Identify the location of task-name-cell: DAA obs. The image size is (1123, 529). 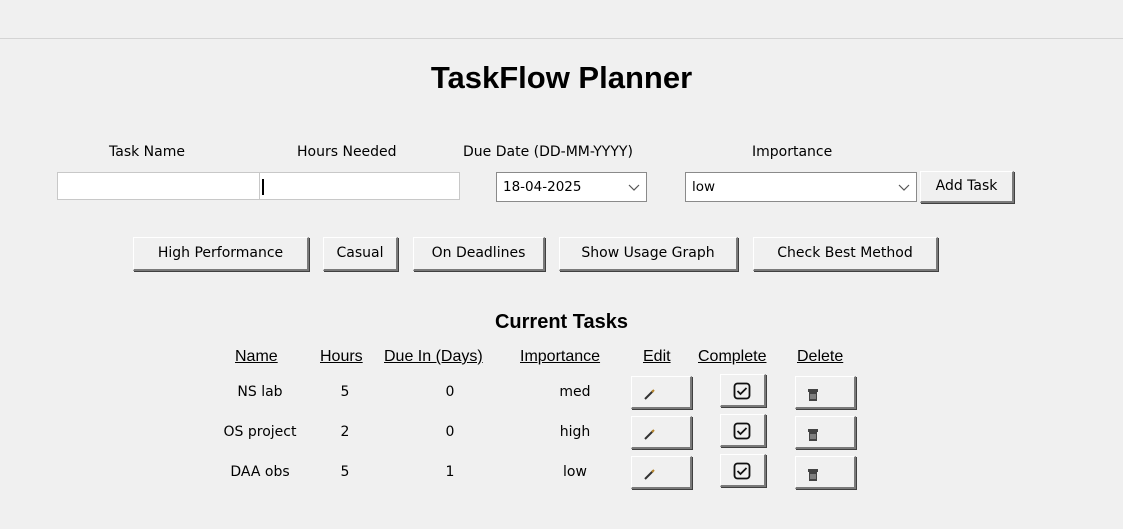
(260, 472).